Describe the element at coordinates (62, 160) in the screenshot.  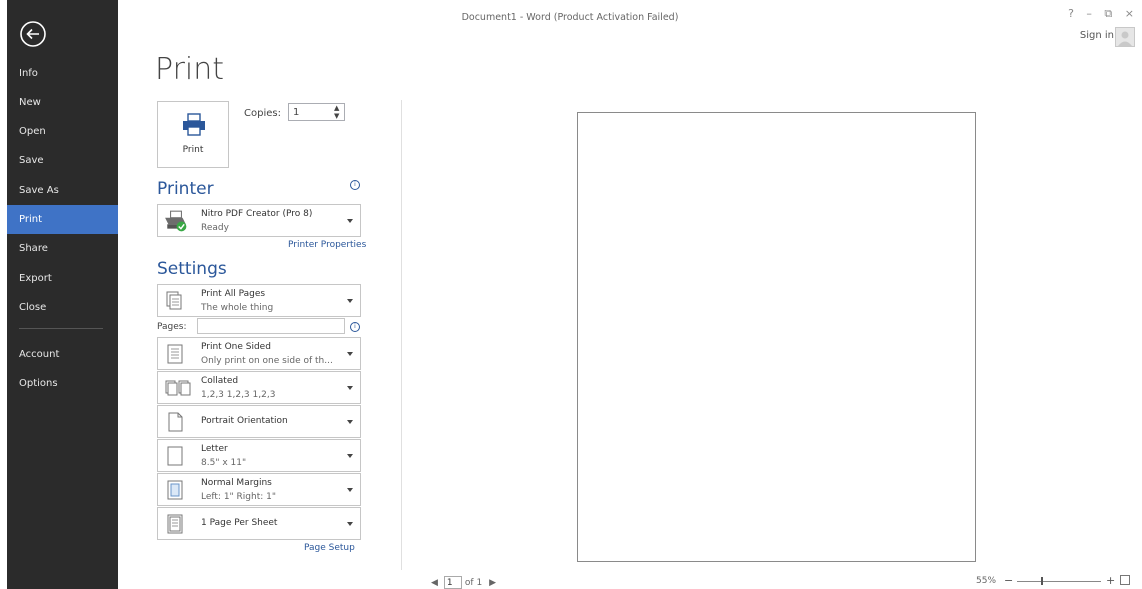
I see `nav-save: Save` at that location.